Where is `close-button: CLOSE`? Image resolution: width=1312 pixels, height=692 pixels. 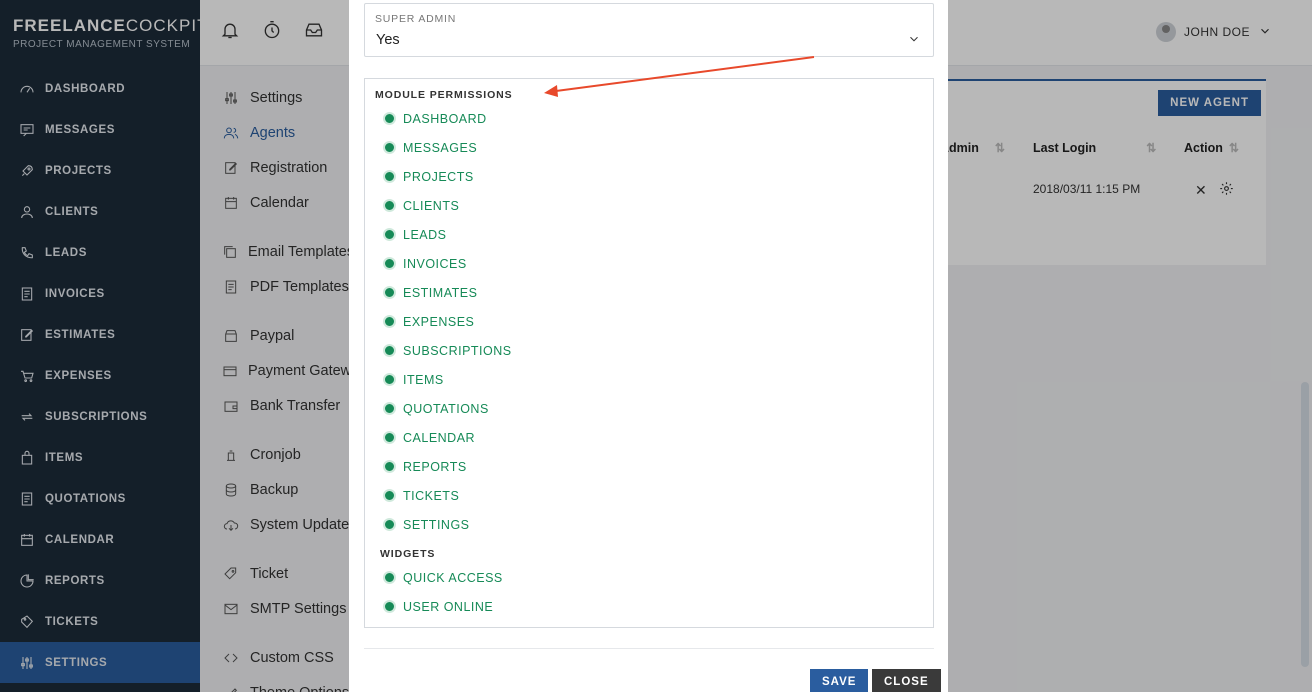 close-button: CLOSE is located at coordinates (906, 680).